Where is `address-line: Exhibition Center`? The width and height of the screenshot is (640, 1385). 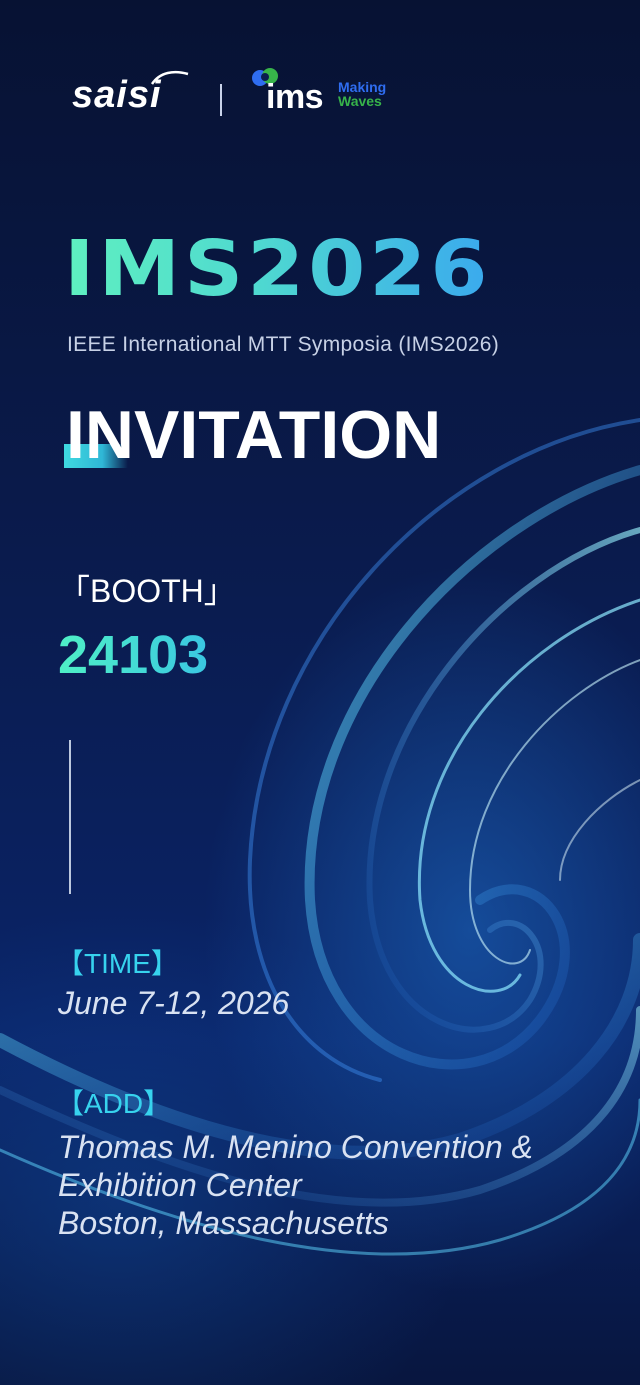 address-line: Exhibition Center is located at coordinates (180, 1185).